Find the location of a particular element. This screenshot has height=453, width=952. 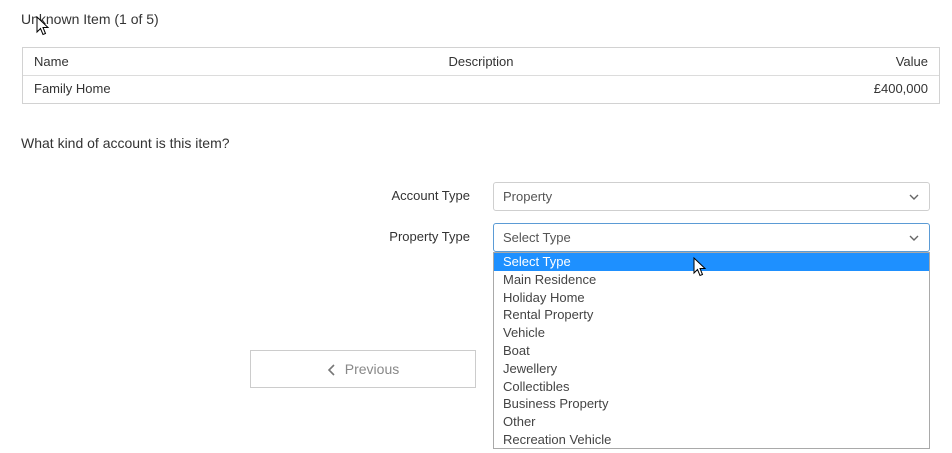

row-value: £400,000 is located at coordinates (900, 88).